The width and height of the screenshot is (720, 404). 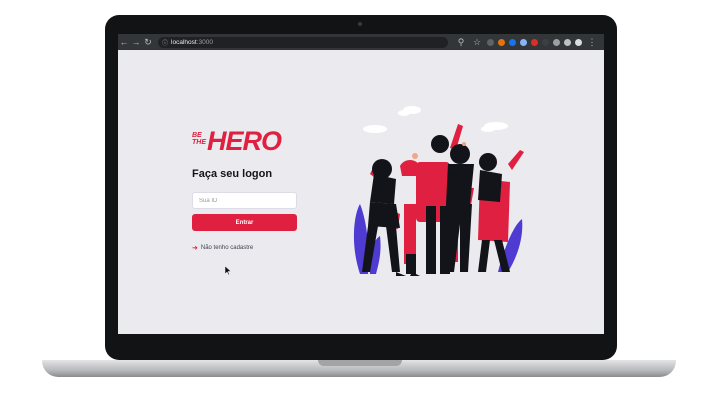 I want to click on id-input, so click(x=244, y=200).